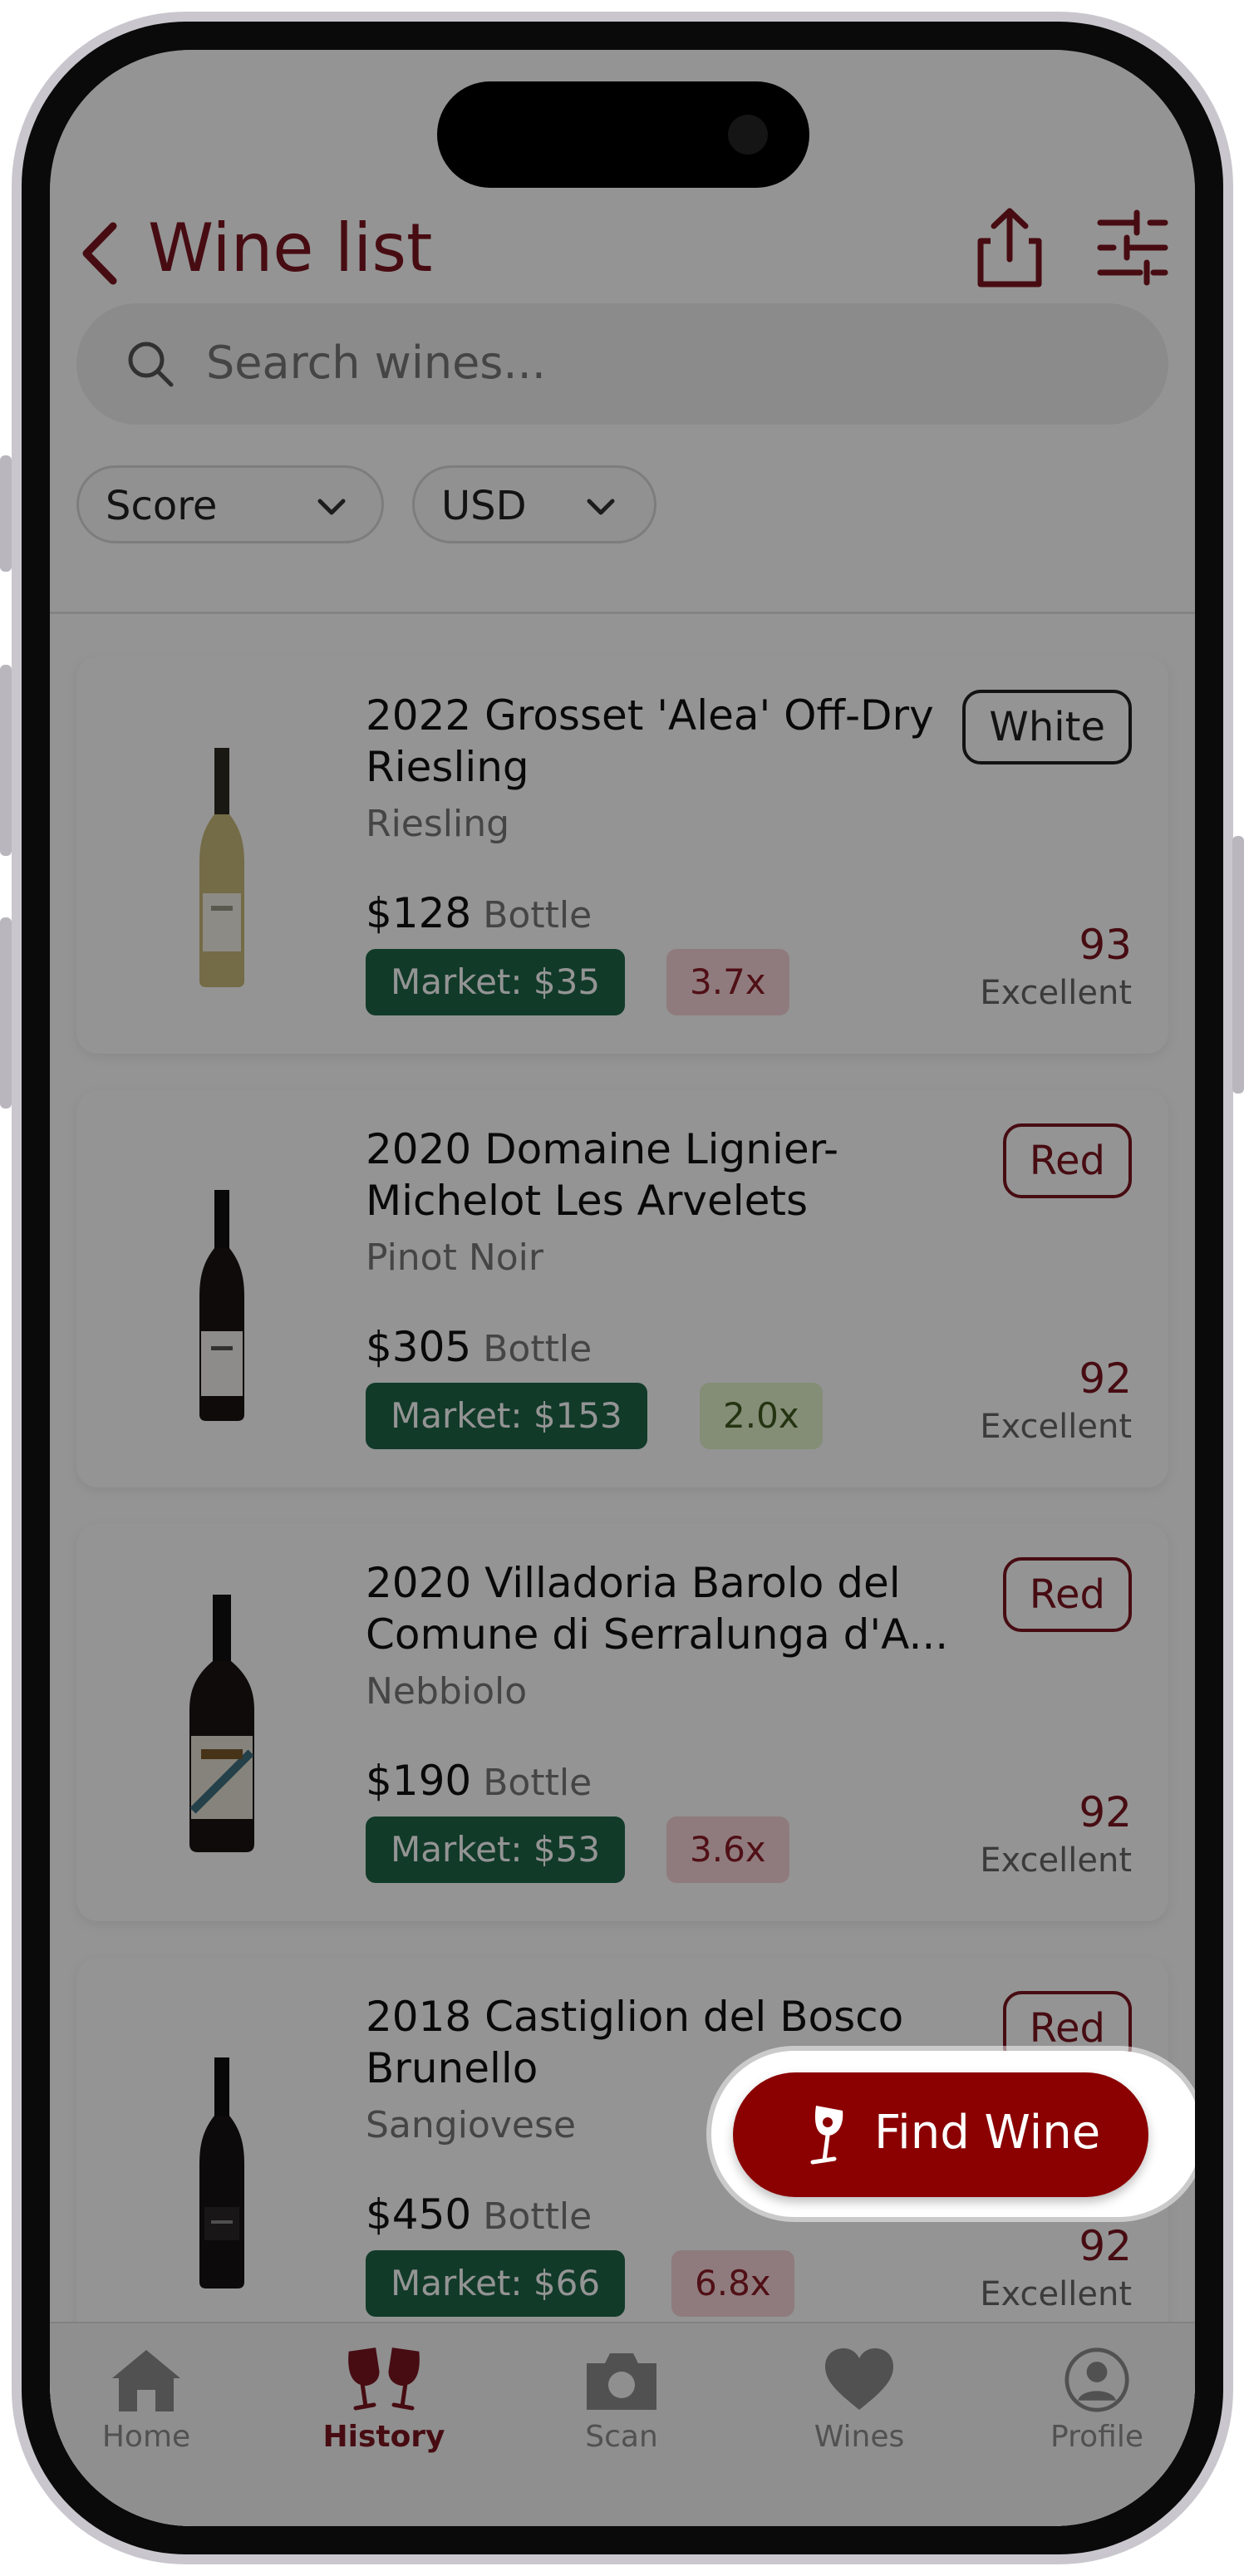  I want to click on find-wine-label: Find Wine, so click(987, 2133).